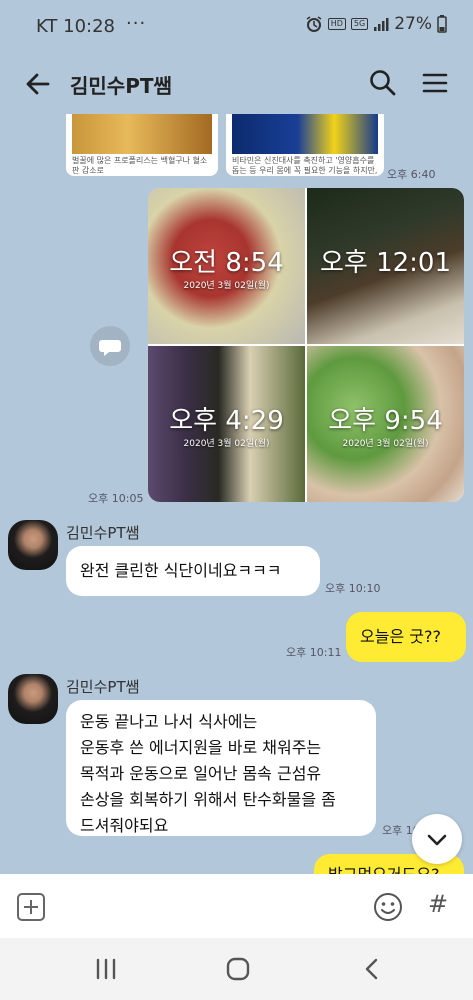 The image size is (473, 1000). What do you see at coordinates (236, 83) in the screenshot?
I see `chat-header: 김민수PT쌤` at bounding box center [236, 83].